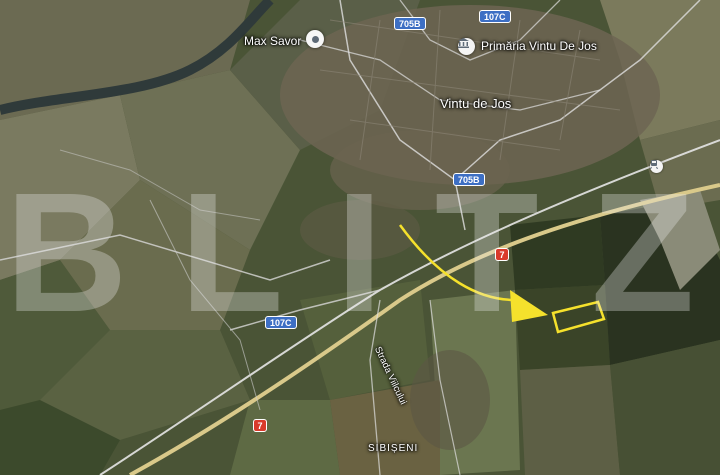 This screenshot has height=475, width=720. Describe the element at coordinates (656, 166) in the screenshot. I see `train-station-icon` at that location.